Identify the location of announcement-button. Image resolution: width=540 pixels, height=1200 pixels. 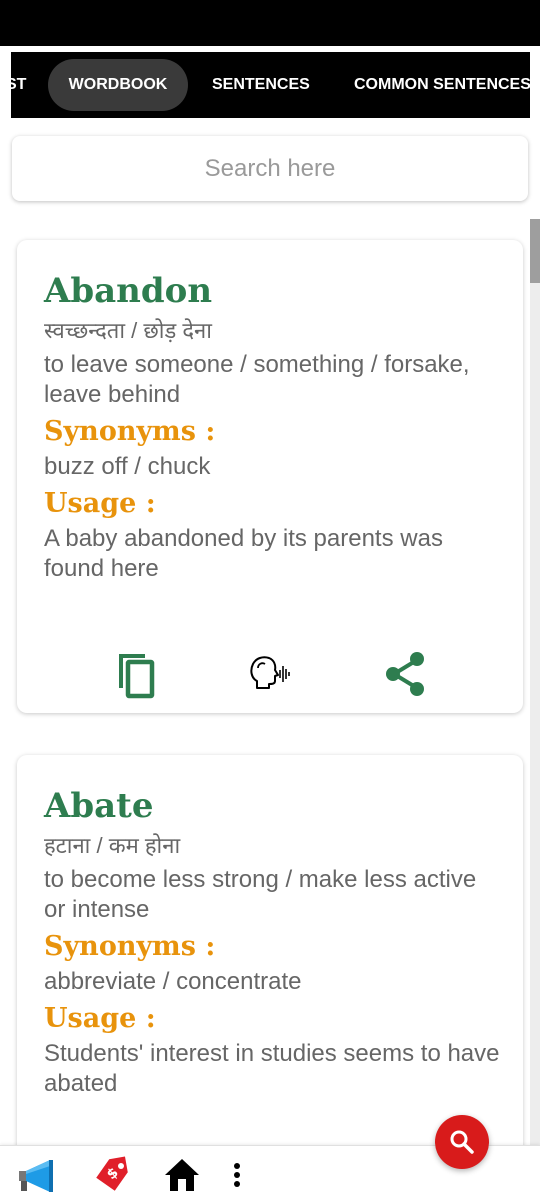
(36, 1175).